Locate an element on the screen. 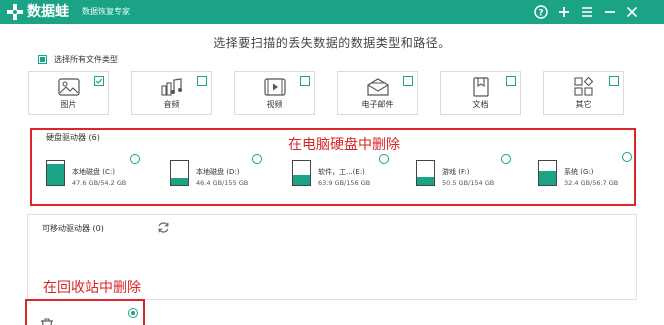 Image resolution: width=664 pixels, height=325 pixels. drive-size: 63.9 GB/156 GB is located at coordinates (344, 183).